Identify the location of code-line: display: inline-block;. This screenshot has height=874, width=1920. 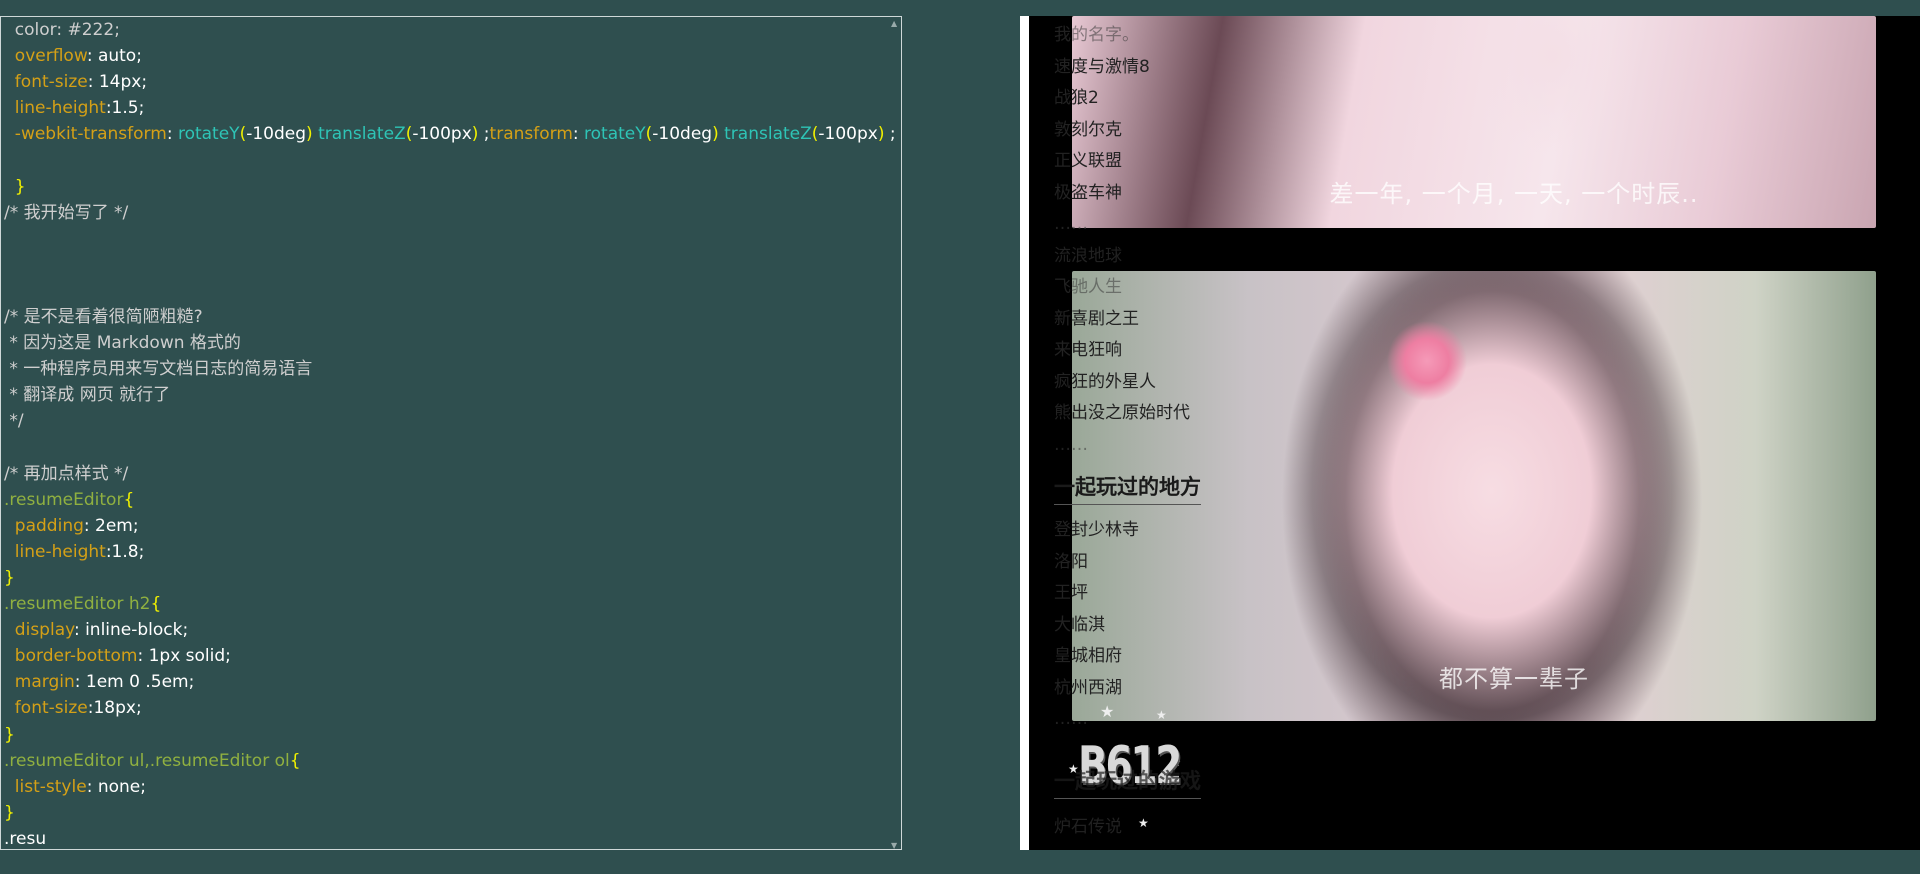
(451, 630).